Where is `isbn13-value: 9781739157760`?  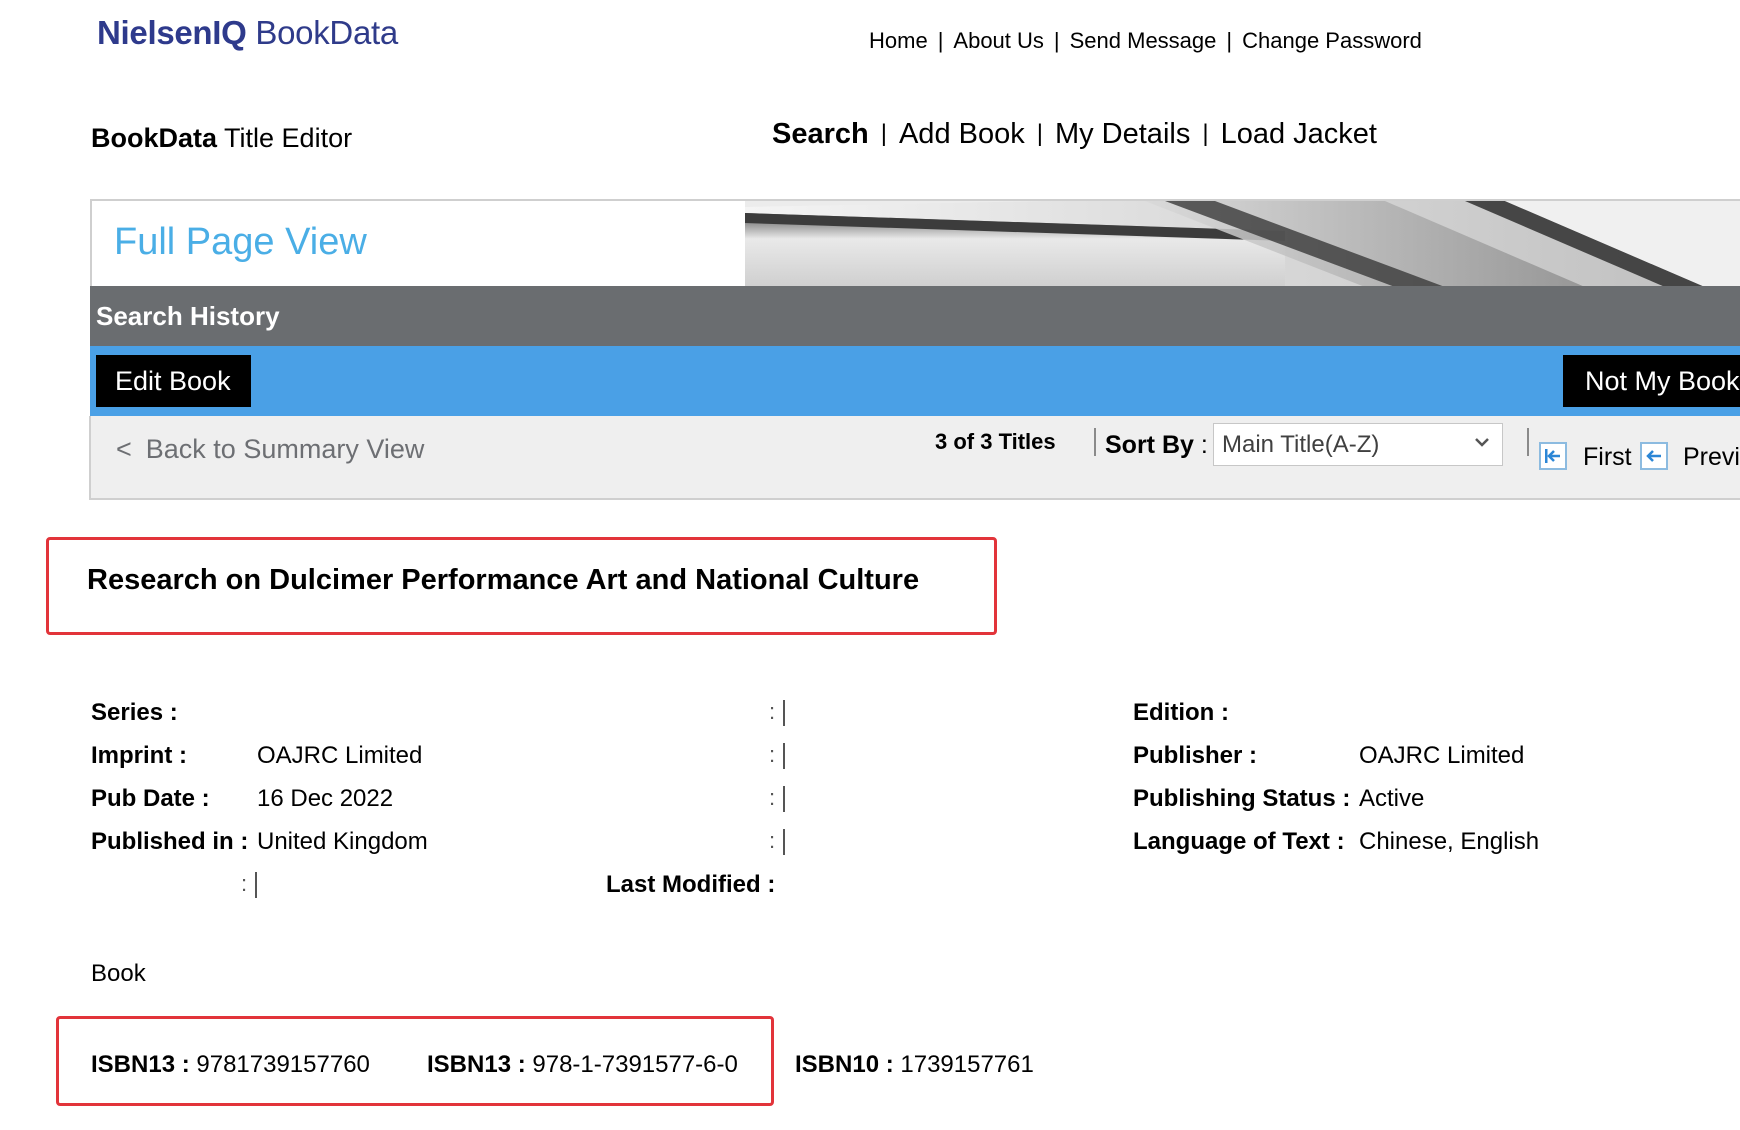 isbn13-value: 9781739157760 is located at coordinates (283, 1064).